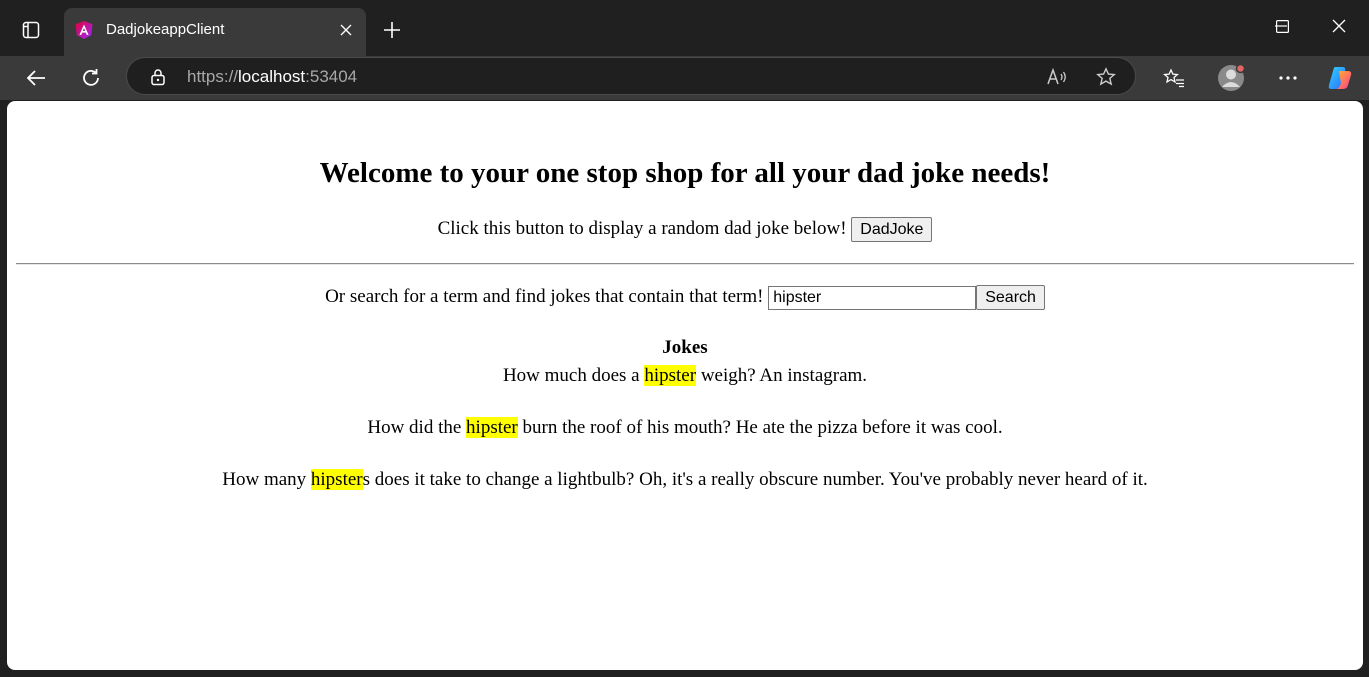 The width and height of the screenshot is (1369, 677). I want to click on angular-favicon-icon, so click(84, 30).